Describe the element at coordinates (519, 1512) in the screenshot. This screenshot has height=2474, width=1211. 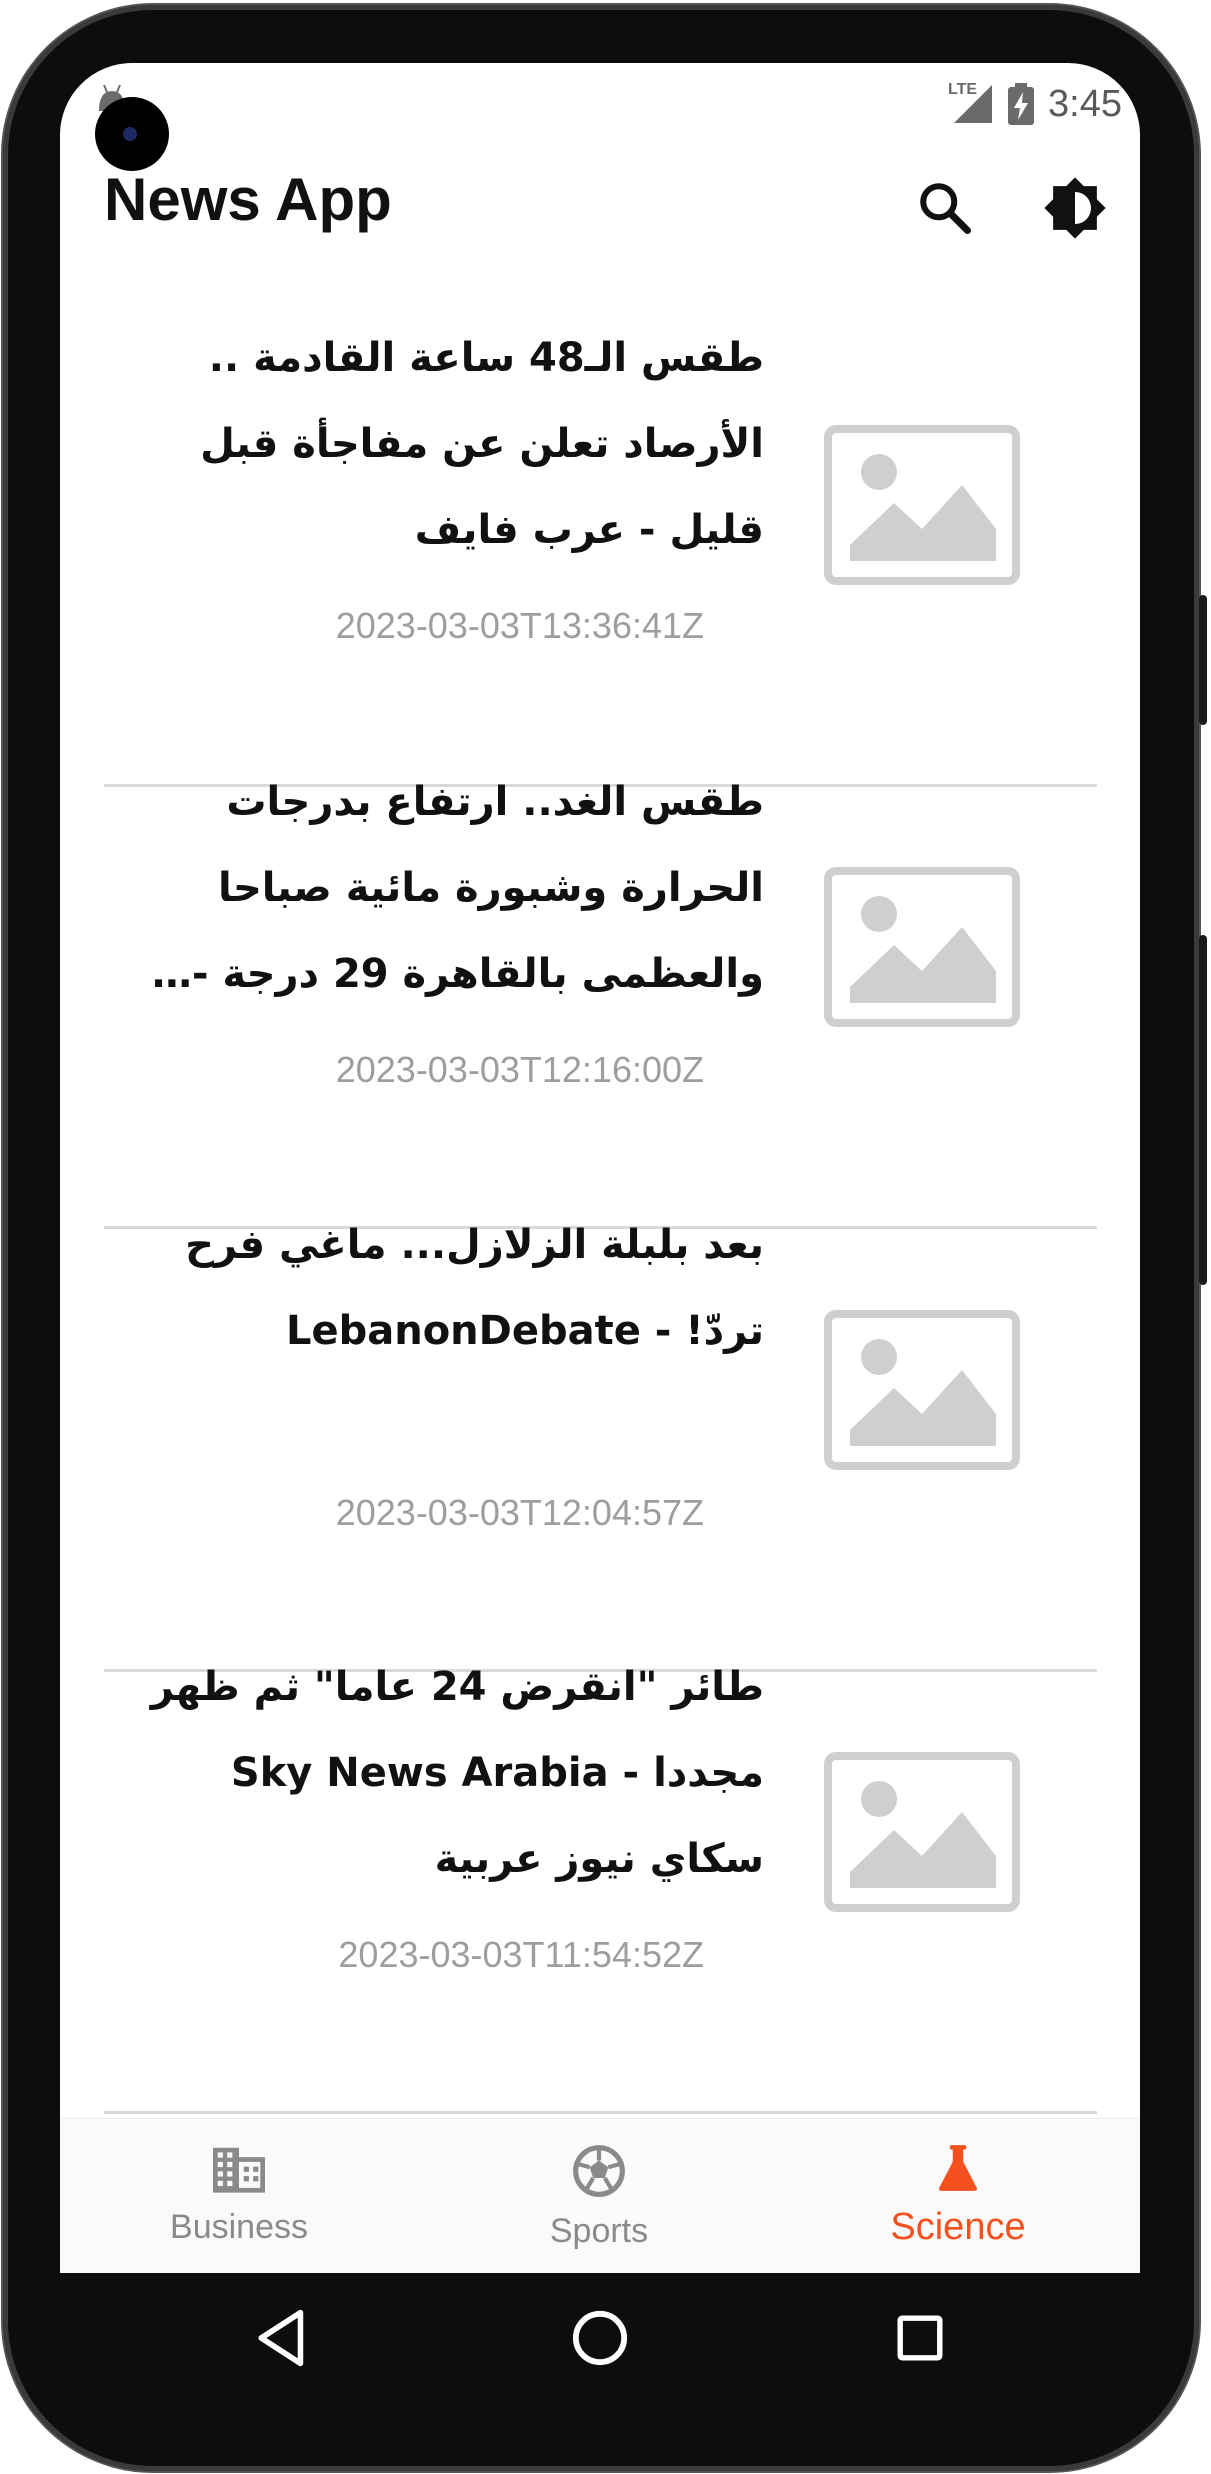
I see `news-date: 2023-03-03T12:04:57Z` at that location.